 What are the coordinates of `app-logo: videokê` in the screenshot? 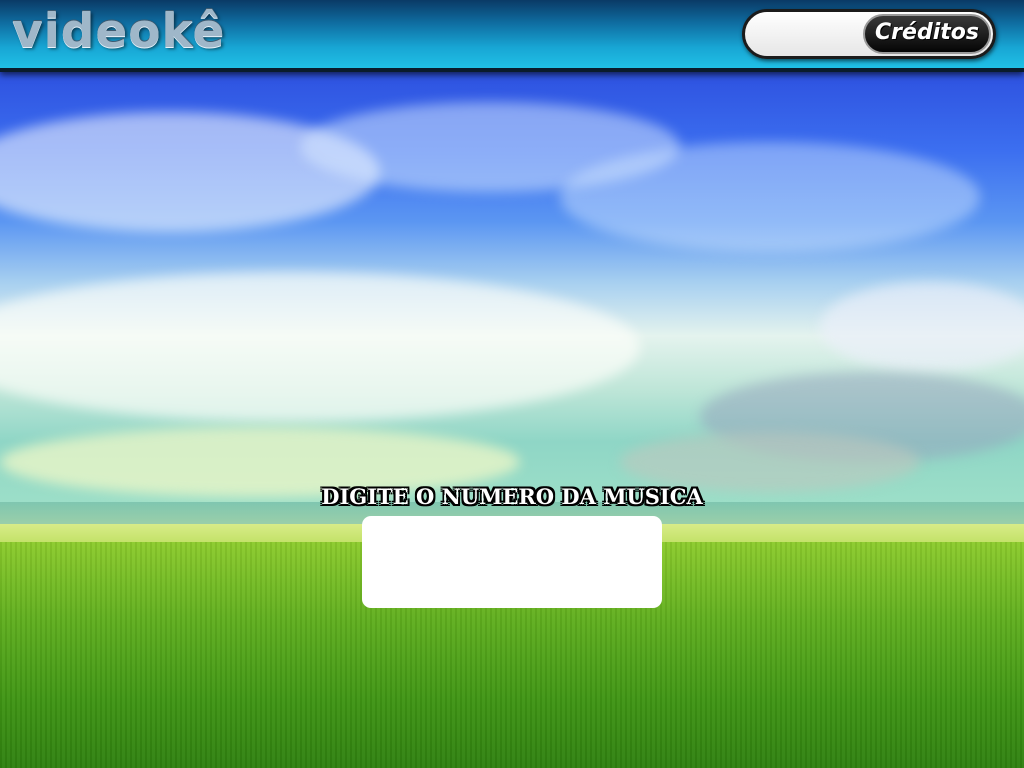 It's located at (119, 31).